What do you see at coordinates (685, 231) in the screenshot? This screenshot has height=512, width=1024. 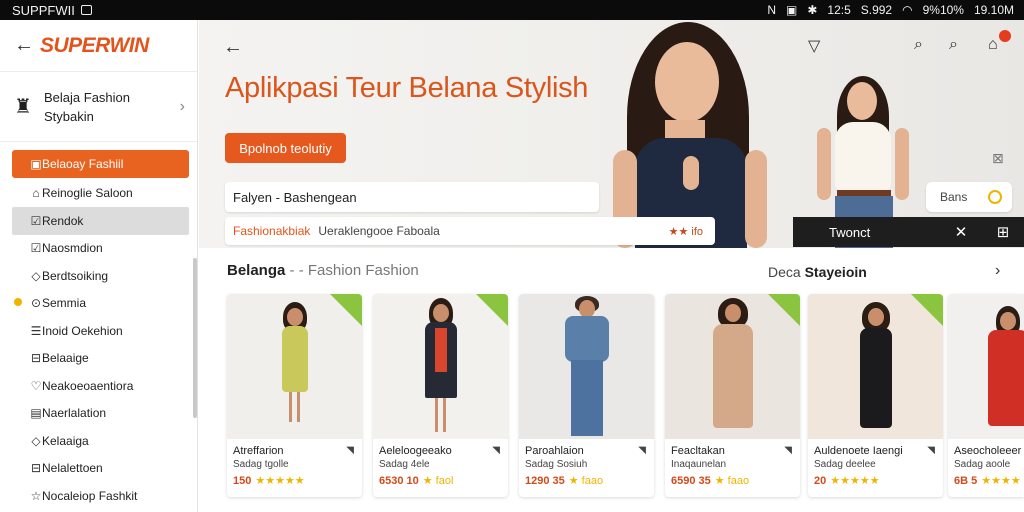 I see `search2-rating: ★★ ifo` at bounding box center [685, 231].